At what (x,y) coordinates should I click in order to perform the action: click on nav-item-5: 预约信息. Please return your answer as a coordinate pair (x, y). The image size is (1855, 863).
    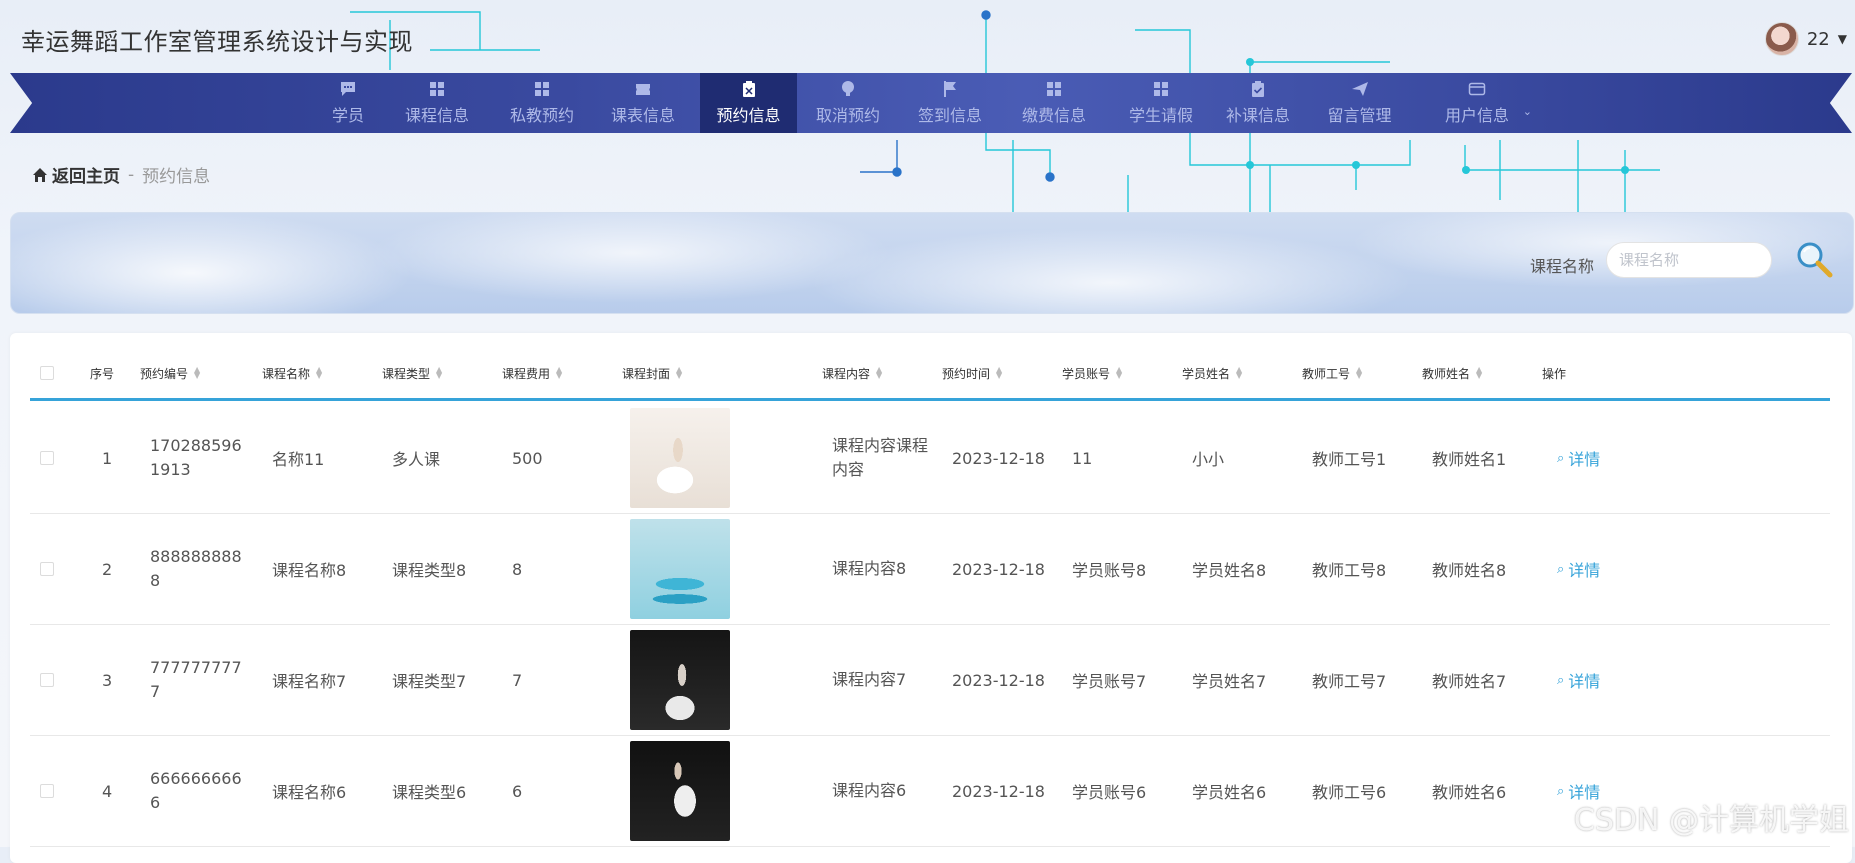
    Looking at the image, I should click on (748, 103).